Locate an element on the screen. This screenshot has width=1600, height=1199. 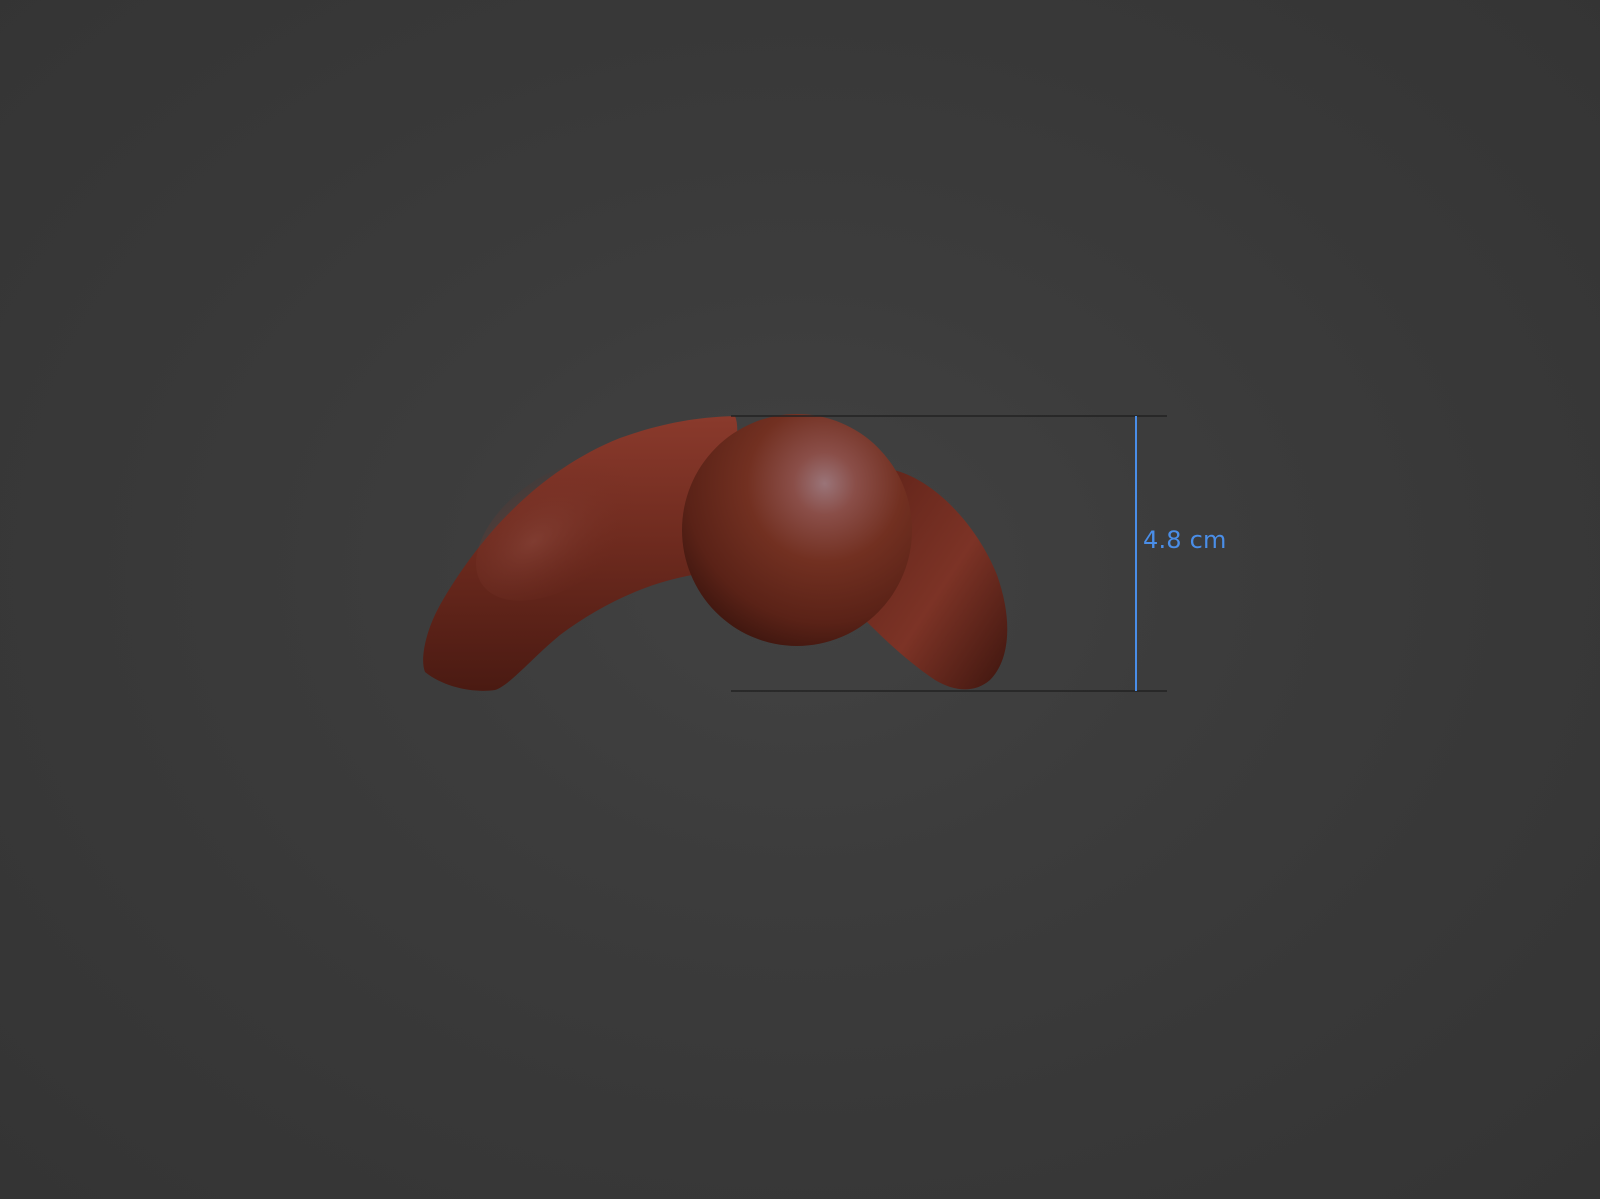
model-center-ball is located at coordinates (797, 530).